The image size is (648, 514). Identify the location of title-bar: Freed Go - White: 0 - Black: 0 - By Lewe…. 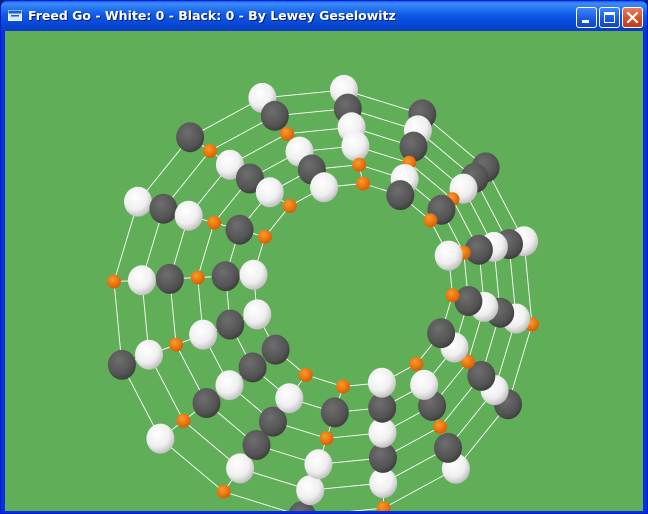
(324, 16).